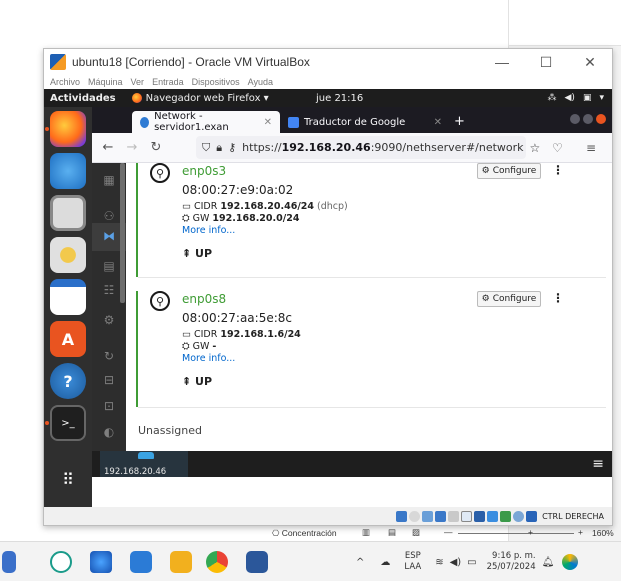 The width and height of the screenshot is (621, 581). What do you see at coordinates (260, 82) in the screenshot?
I see `menu-ayuda: Ayuda` at bounding box center [260, 82].